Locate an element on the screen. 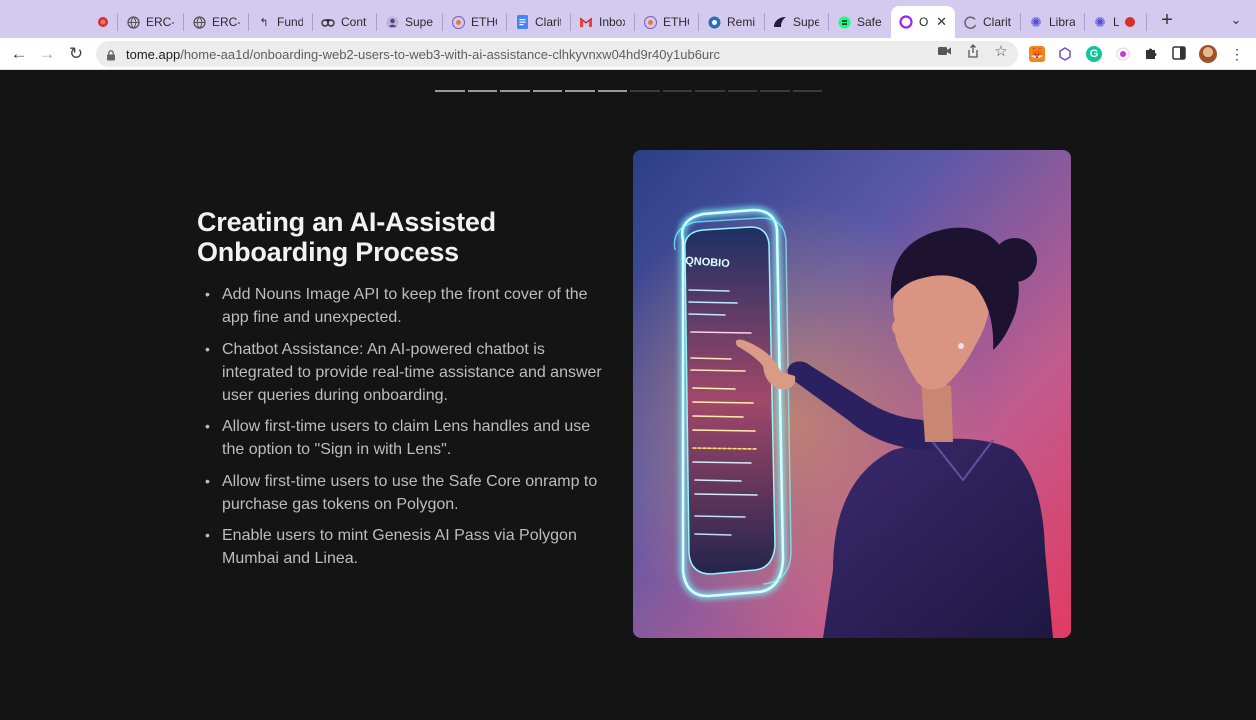  bookmark-star-icon: ☆ is located at coordinates (1001, 52).